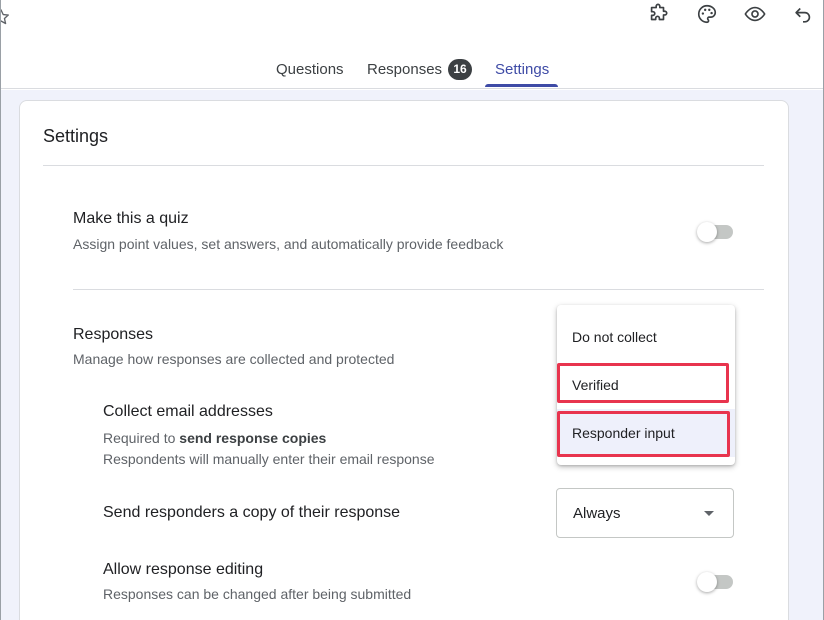  Describe the element at coordinates (253, 438) in the screenshot. I see `send-response-copies-emphasis: send response copies` at that location.